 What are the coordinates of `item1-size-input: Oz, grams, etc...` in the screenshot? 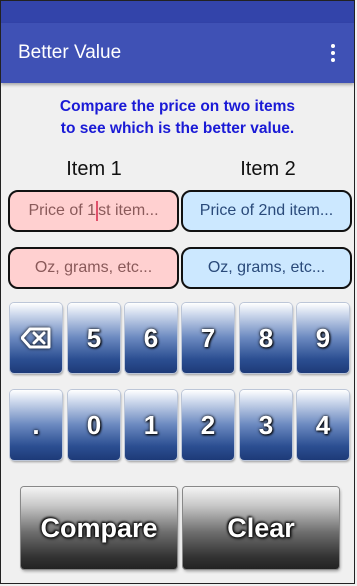 It's located at (93, 268).